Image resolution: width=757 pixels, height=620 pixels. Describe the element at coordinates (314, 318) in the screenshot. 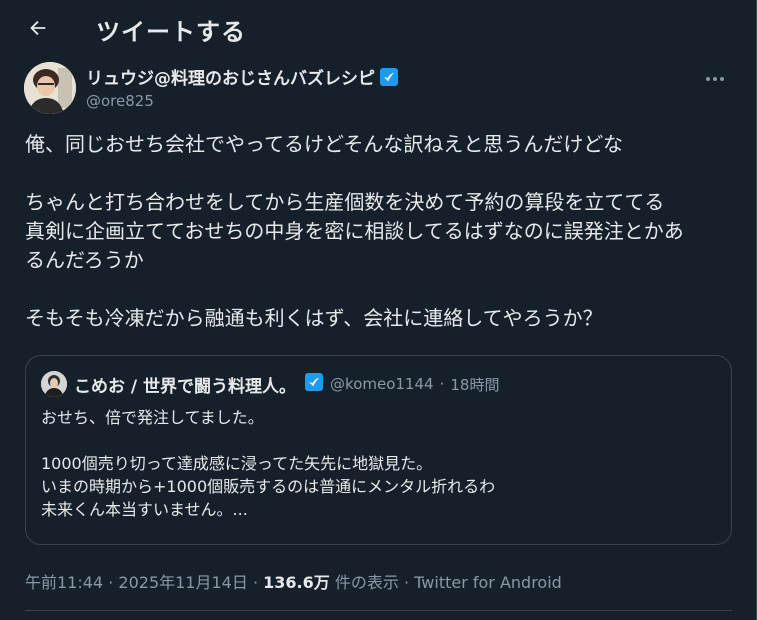

I see `tweet-line: そもそも冷凍だから融通も利くはず、会社に連絡してやろうか？` at that location.